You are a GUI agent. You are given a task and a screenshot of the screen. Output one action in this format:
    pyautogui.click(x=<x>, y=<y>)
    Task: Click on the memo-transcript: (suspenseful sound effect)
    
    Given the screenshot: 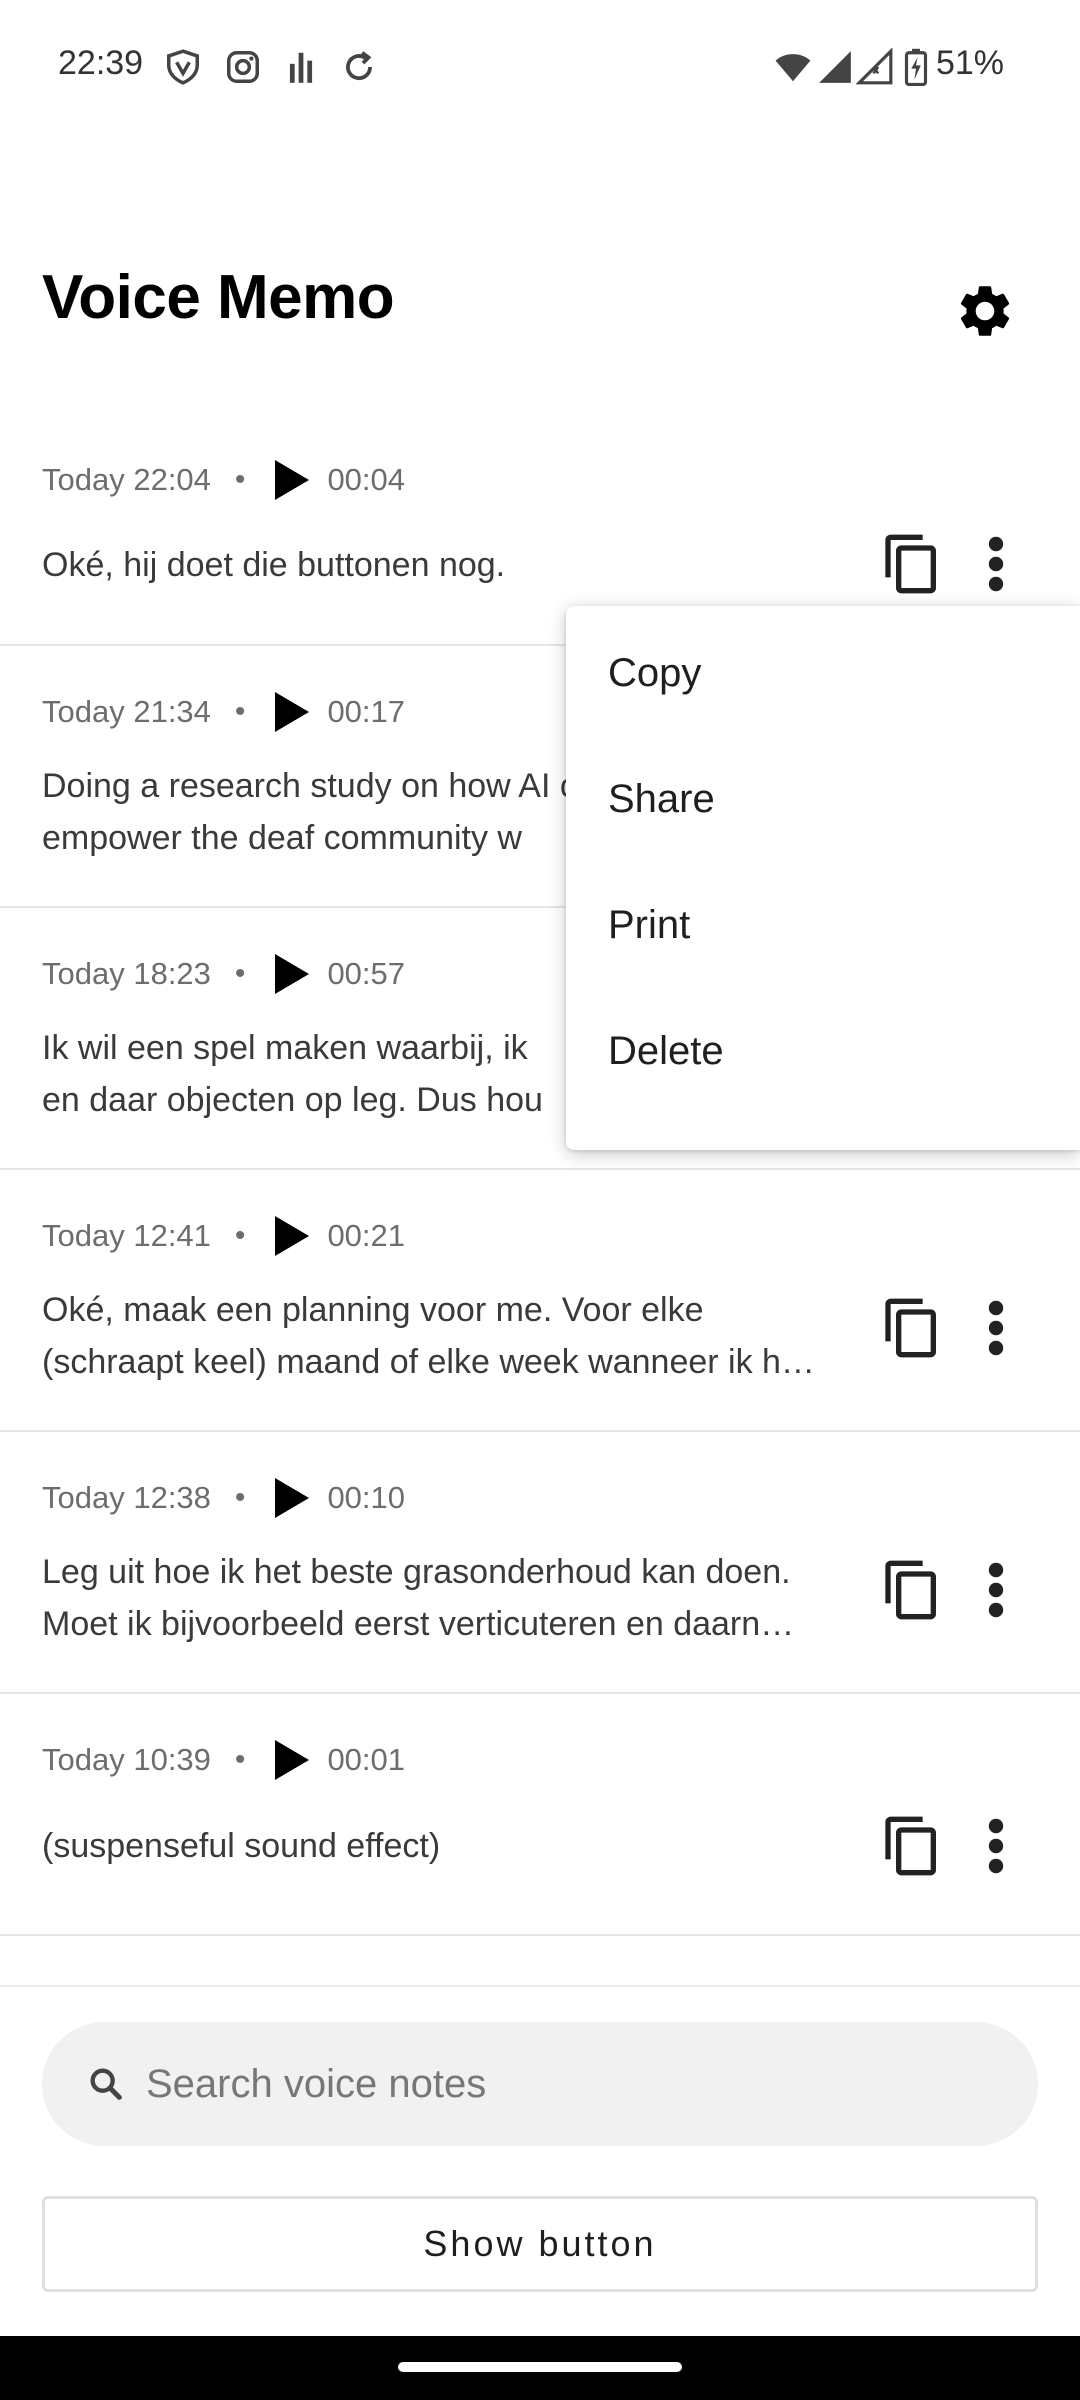 What is the action you would take?
    pyautogui.click(x=453, y=1846)
    